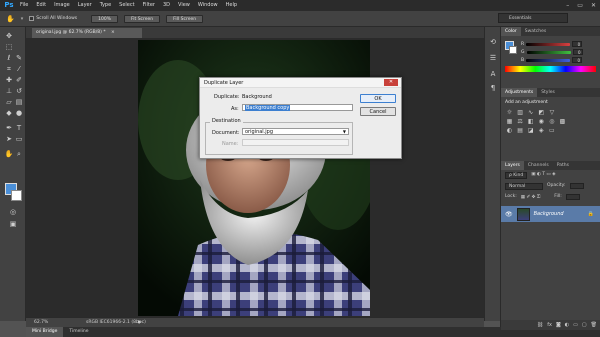  I want to click on tab-swatches: Swatches, so click(536, 31).